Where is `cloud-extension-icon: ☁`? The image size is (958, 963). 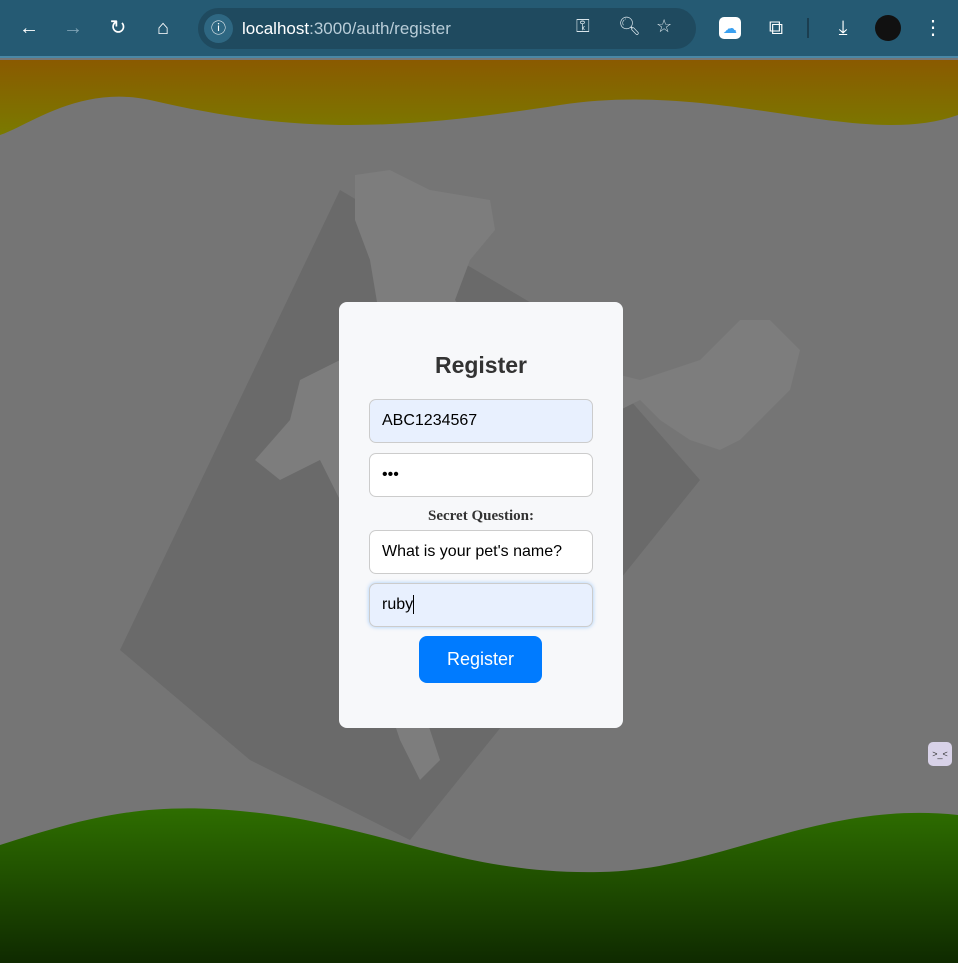
cloud-extension-icon: ☁ is located at coordinates (730, 28).